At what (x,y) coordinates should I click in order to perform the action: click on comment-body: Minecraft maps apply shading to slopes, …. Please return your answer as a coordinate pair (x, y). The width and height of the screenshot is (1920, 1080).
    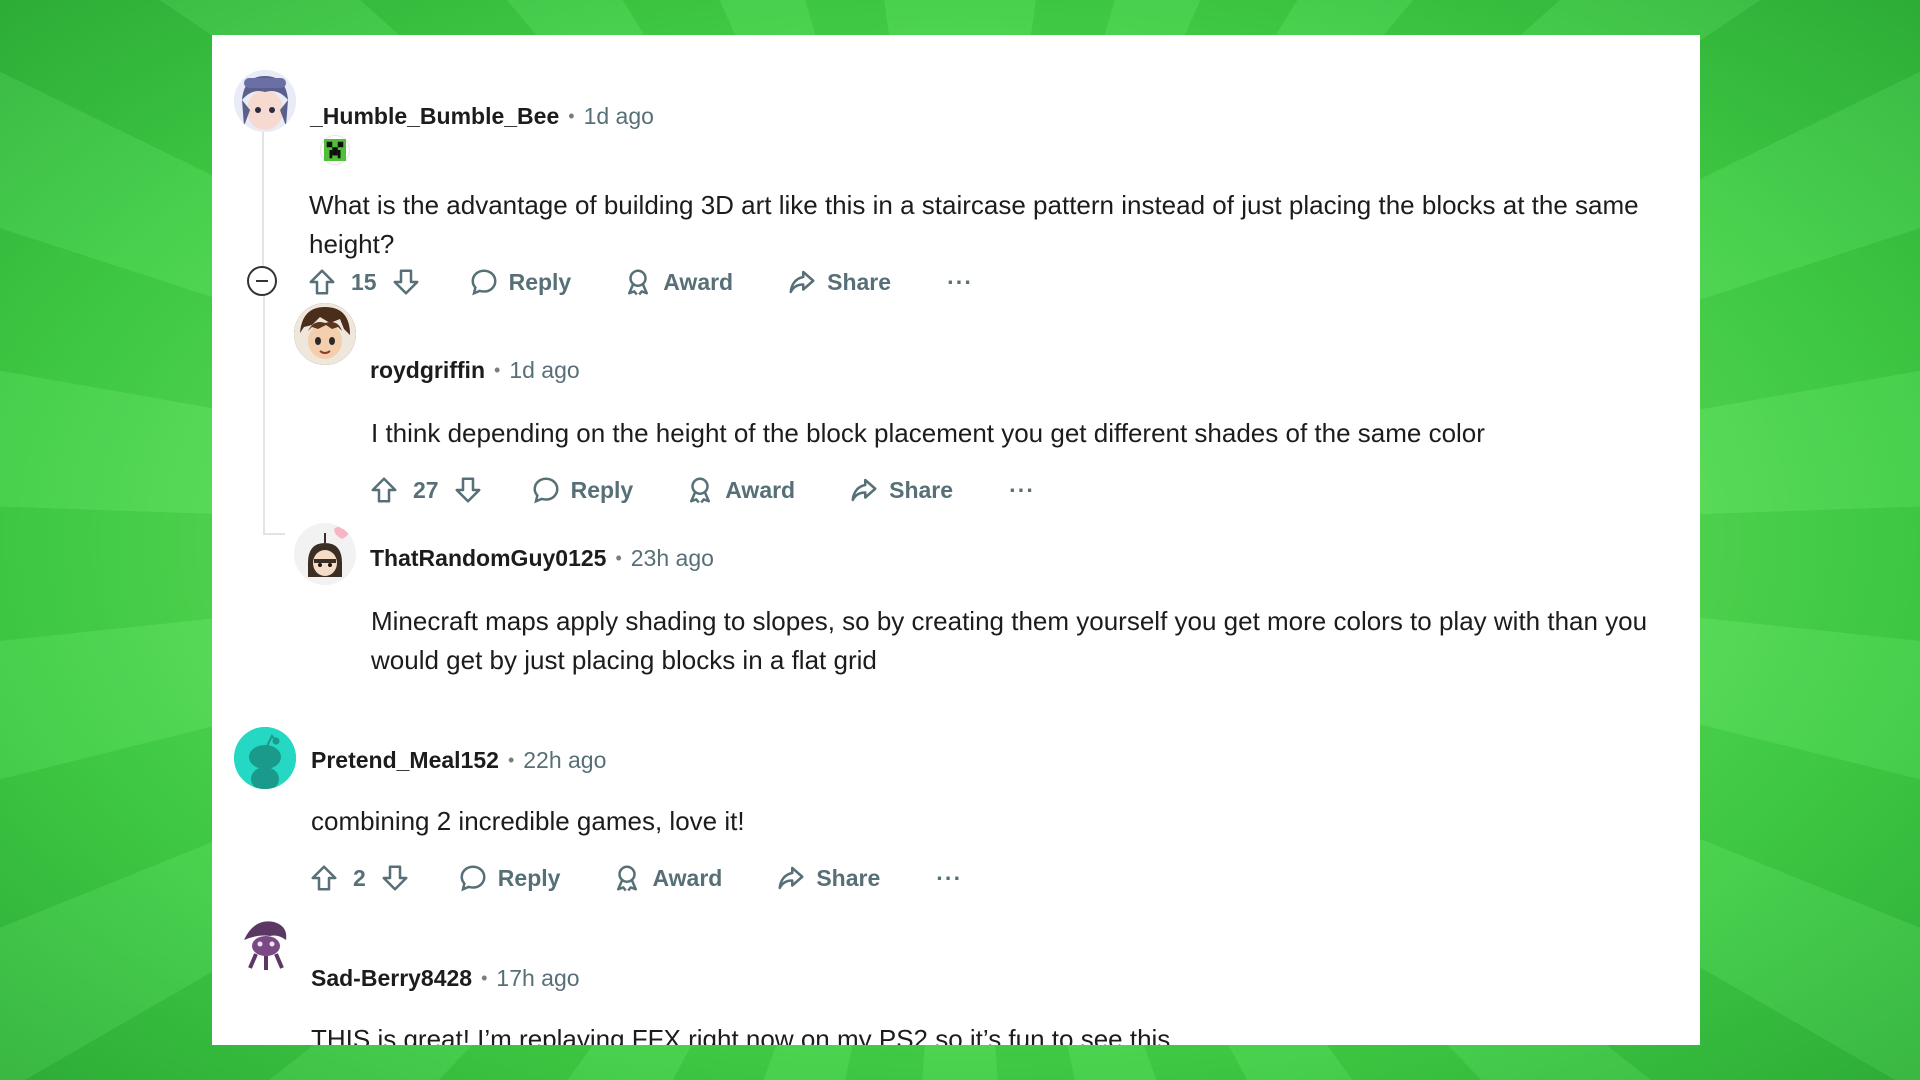
    Looking at the image, I should click on (1009, 640).